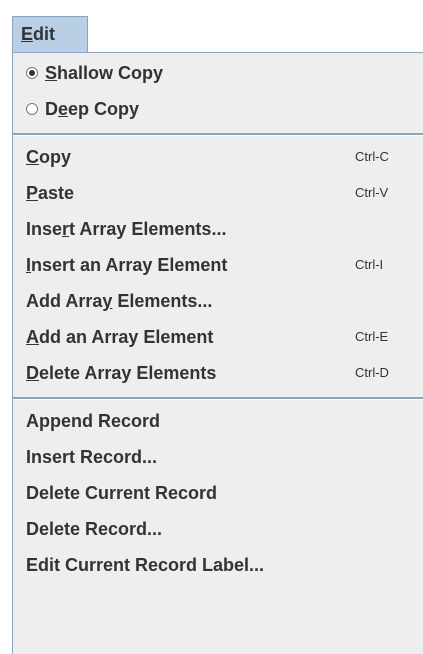 Image resolution: width=423 pixels, height=654 pixels. What do you see at coordinates (211, 28) in the screenshot?
I see `menu-bar: Edit` at bounding box center [211, 28].